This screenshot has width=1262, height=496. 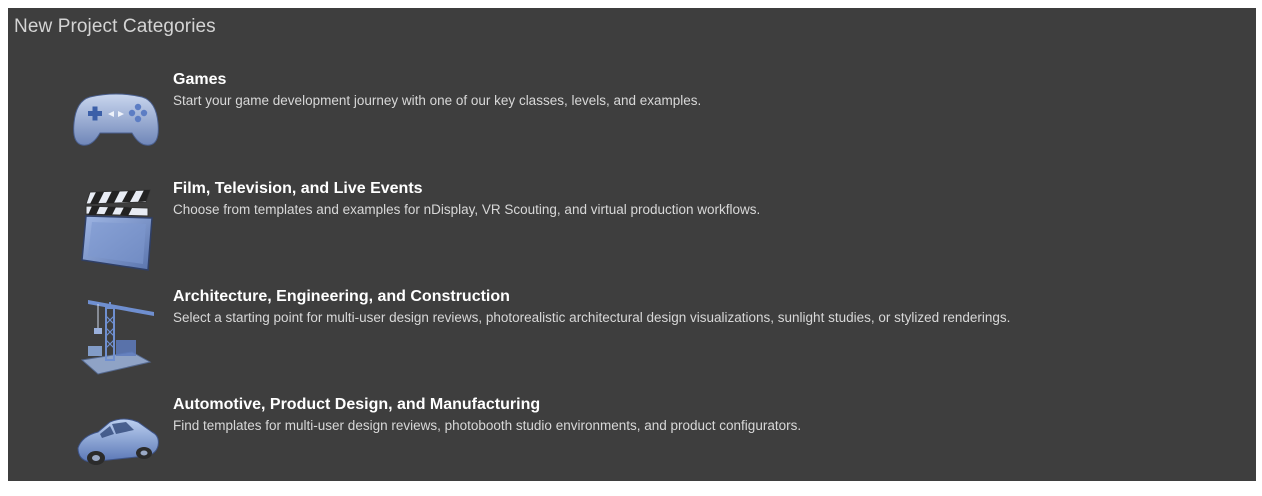 I want to click on category-title: Games, so click(x=200, y=79).